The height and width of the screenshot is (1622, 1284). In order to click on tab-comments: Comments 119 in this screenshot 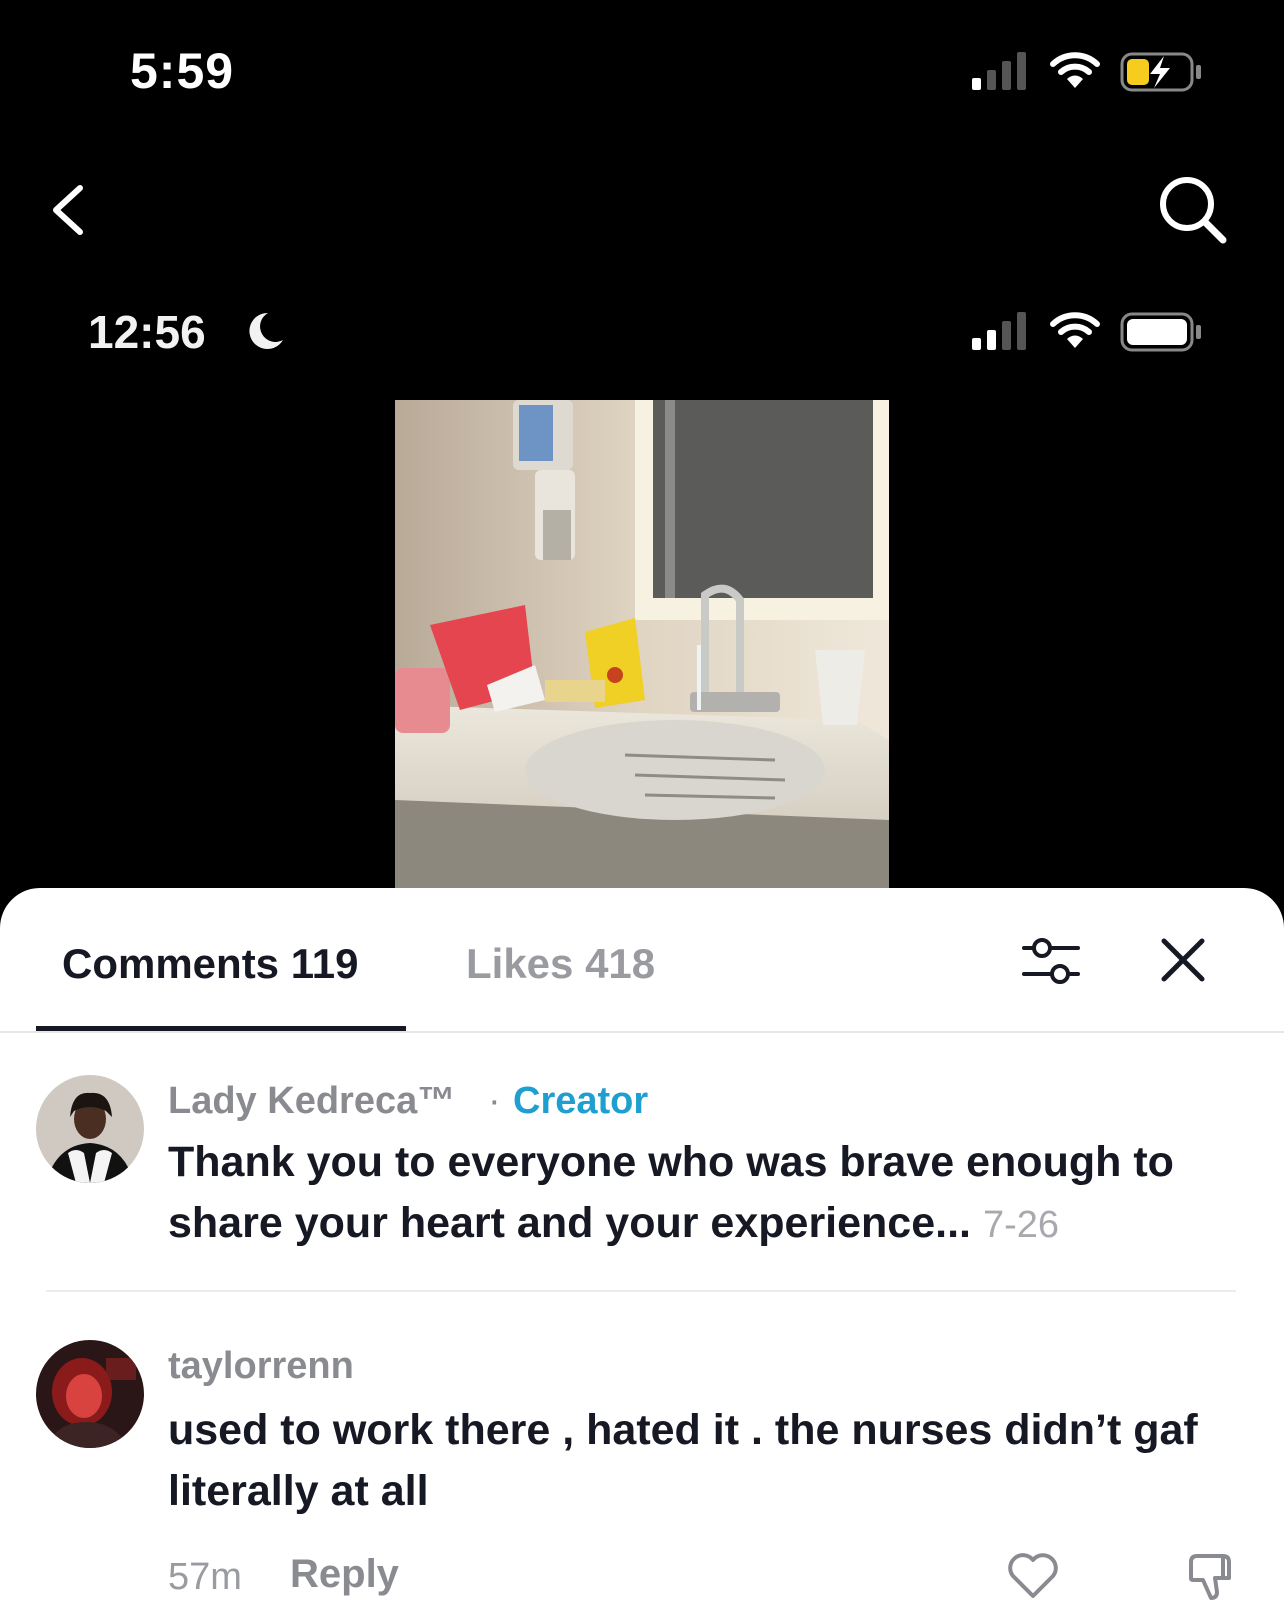, I will do `click(210, 964)`.